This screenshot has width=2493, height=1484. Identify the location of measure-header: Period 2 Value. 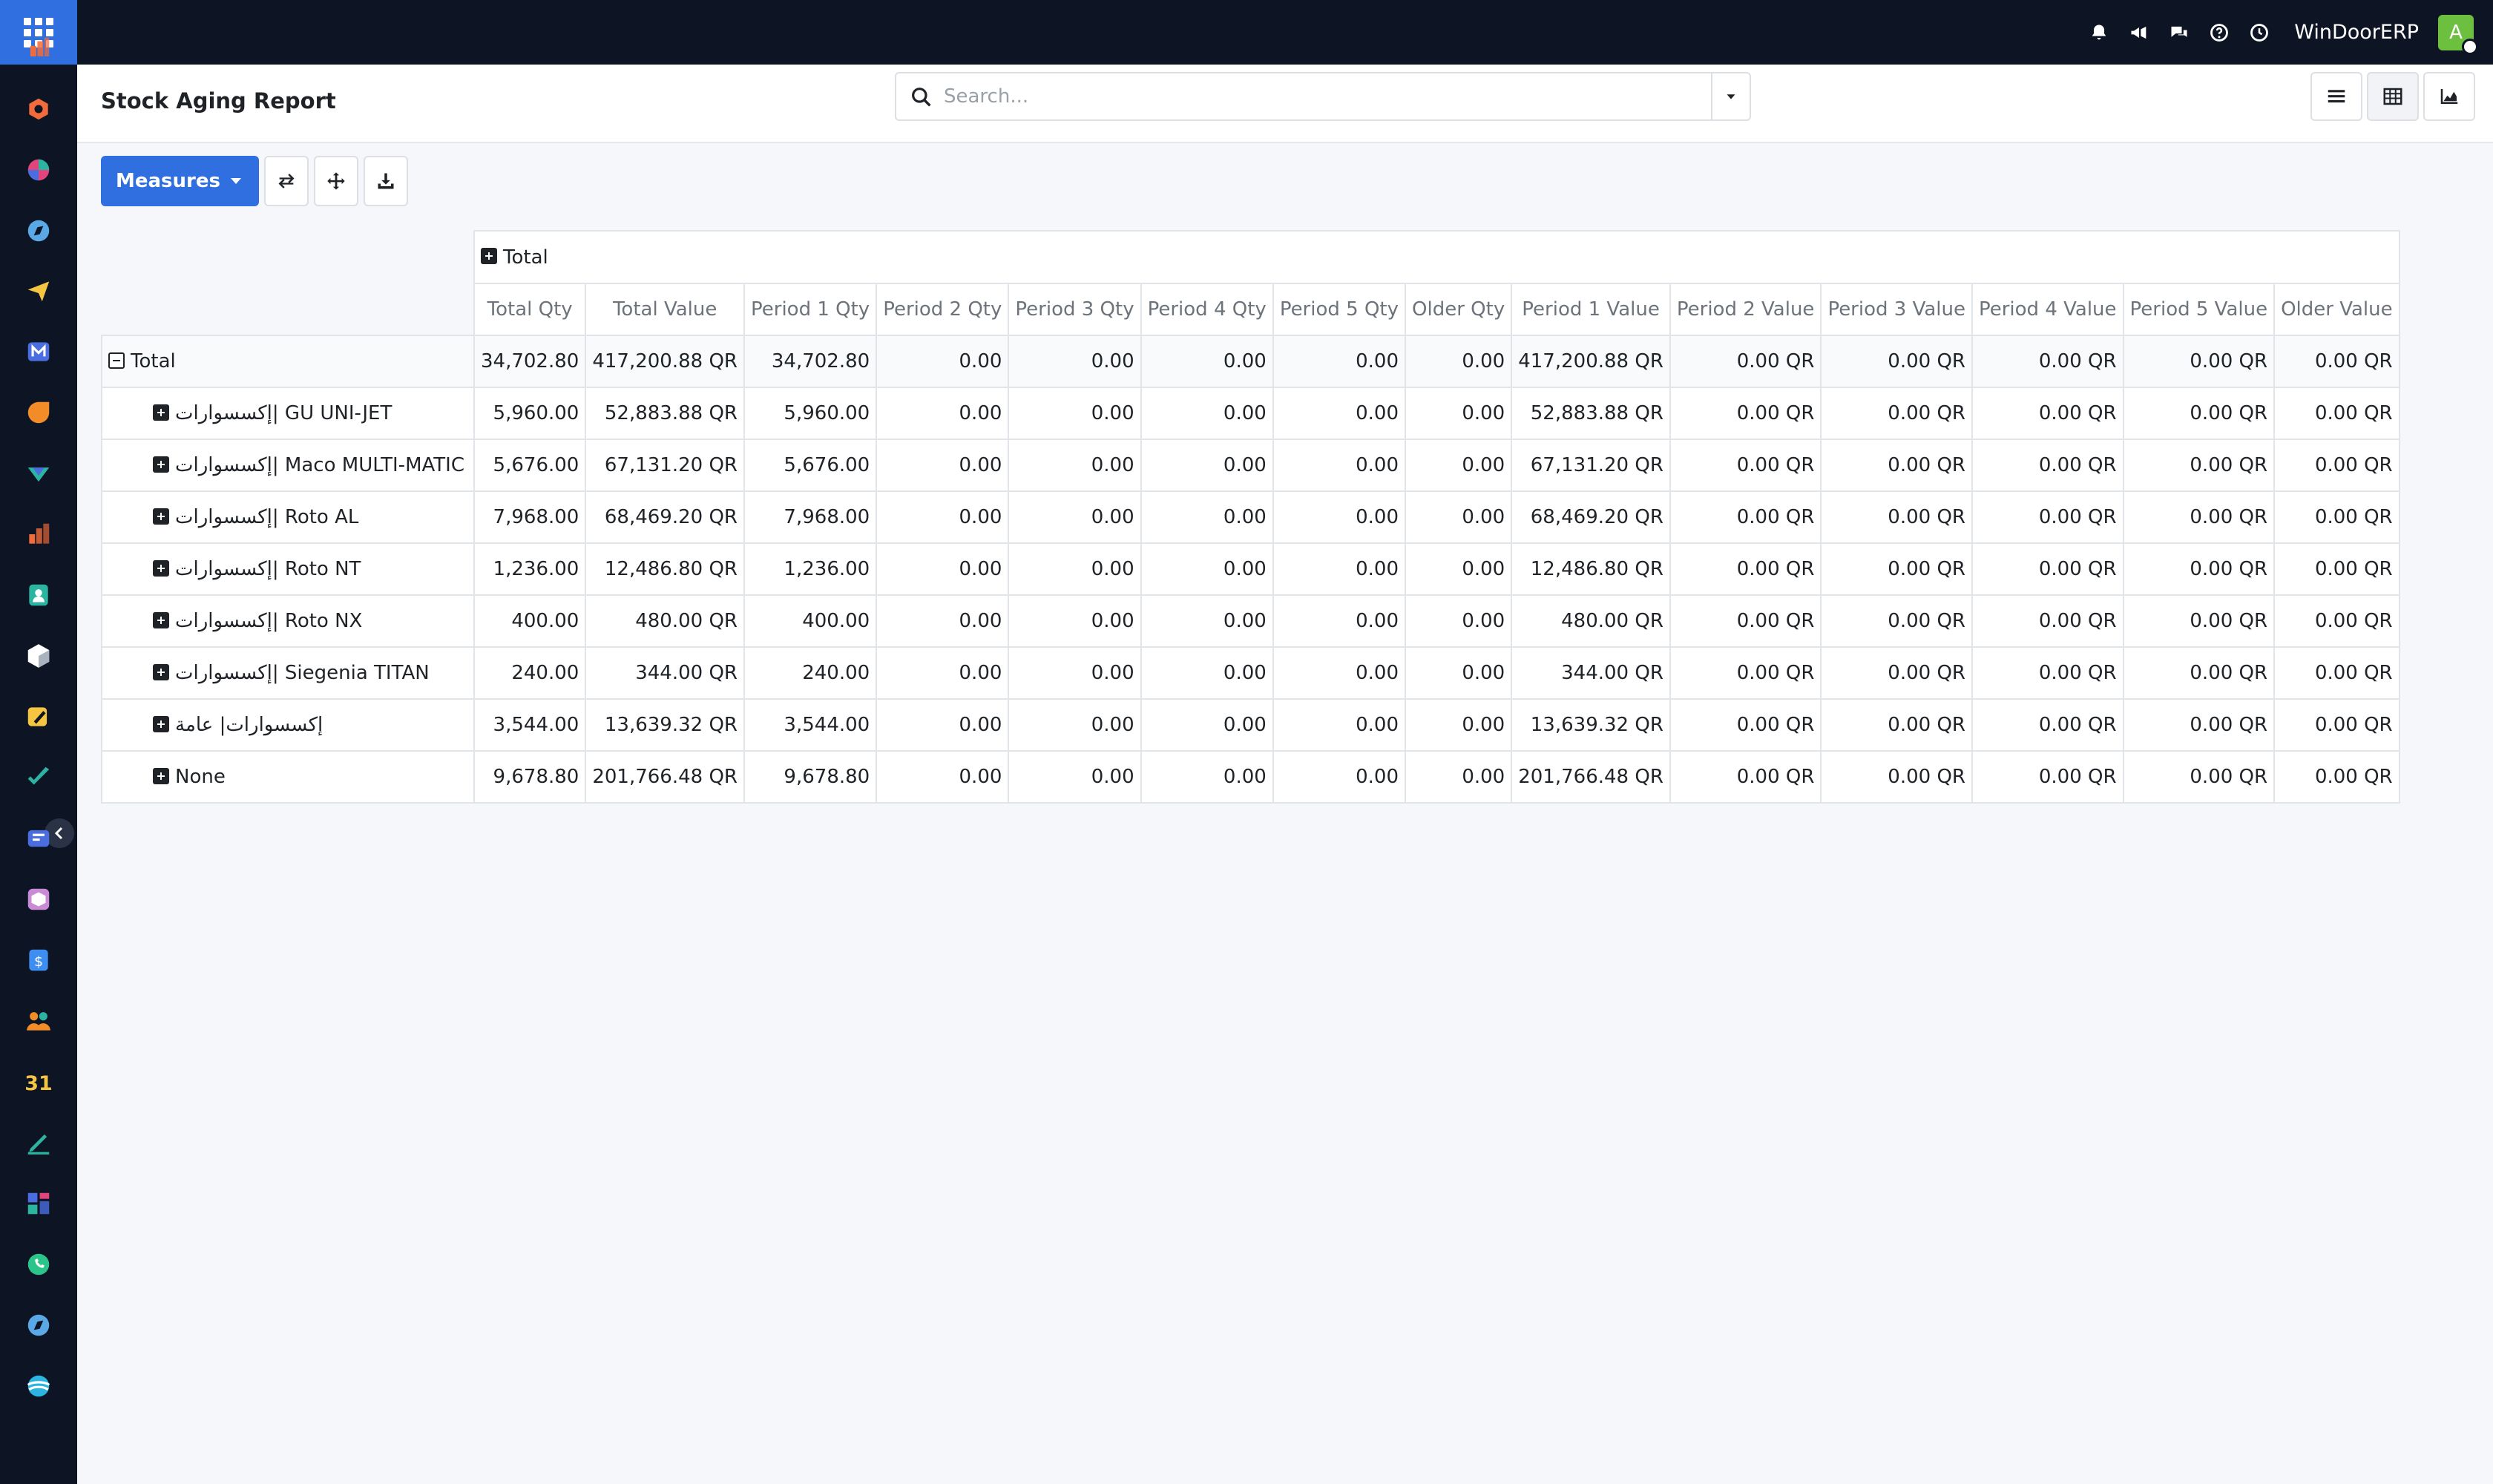
(1745, 309).